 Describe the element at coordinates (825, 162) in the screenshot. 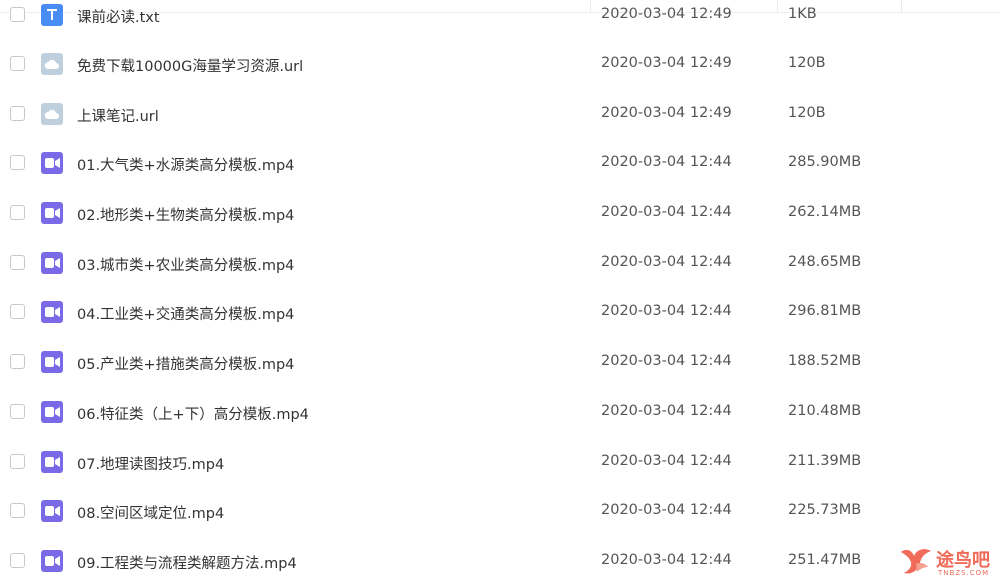

I see `file-size: 285.90MB` at that location.